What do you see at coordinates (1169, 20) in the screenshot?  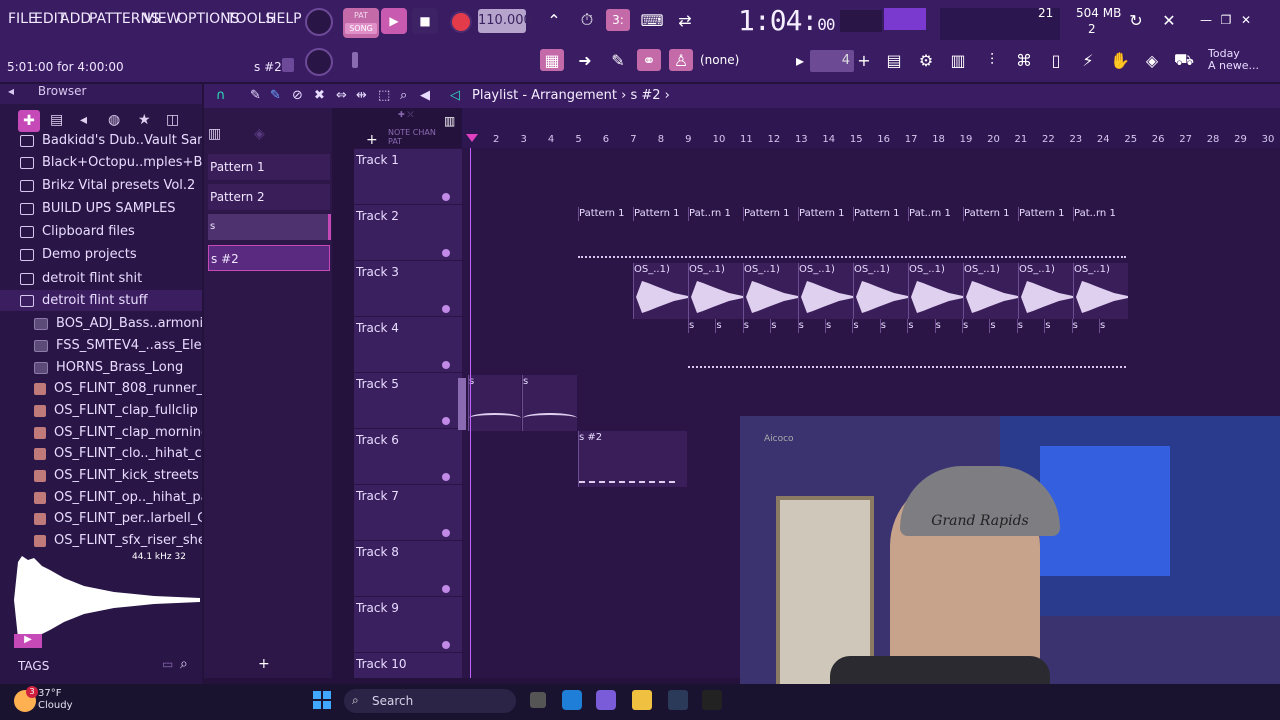 I see `tools-icon: ✕` at bounding box center [1169, 20].